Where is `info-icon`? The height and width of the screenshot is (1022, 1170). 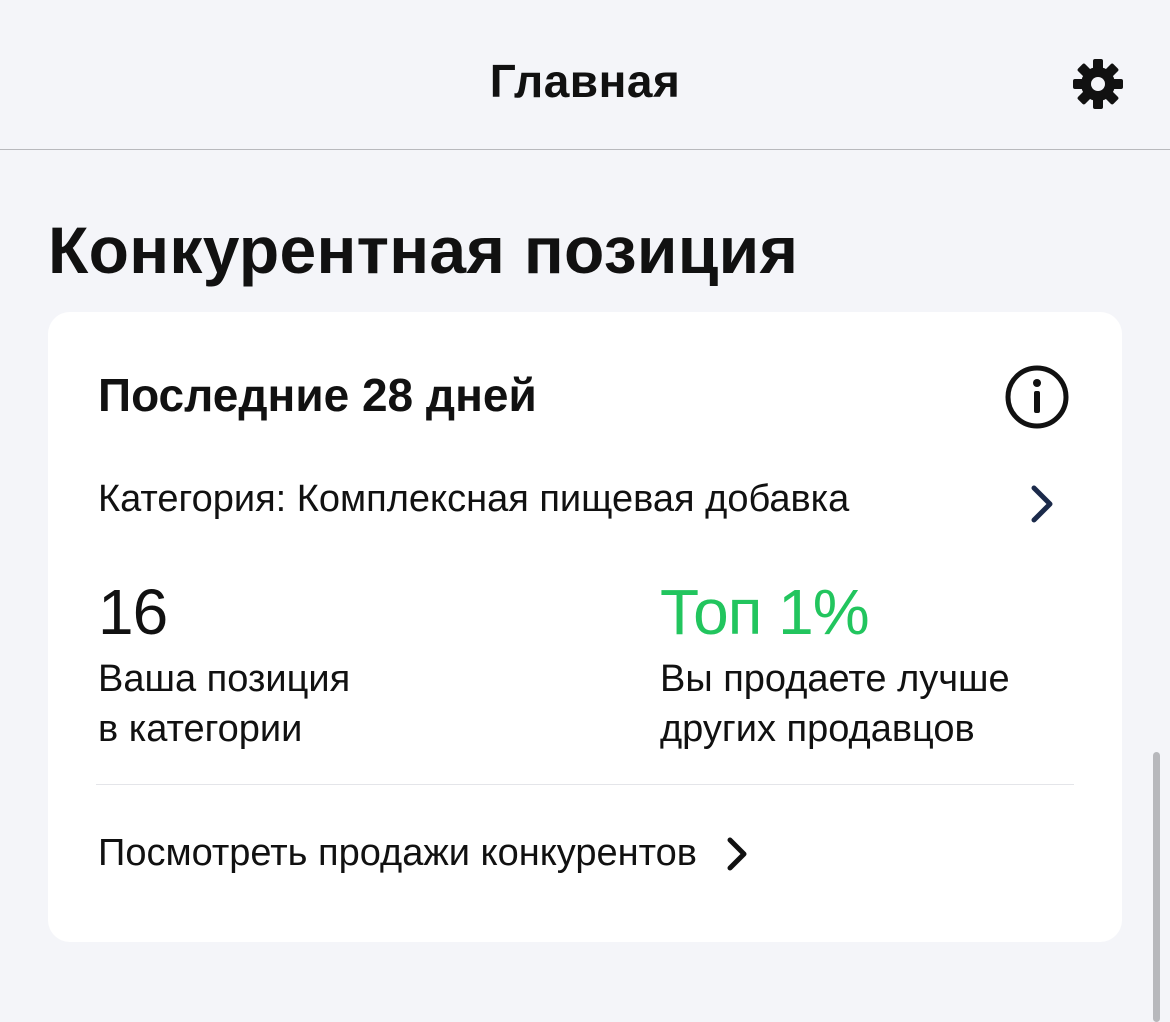 info-icon is located at coordinates (1037, 397).